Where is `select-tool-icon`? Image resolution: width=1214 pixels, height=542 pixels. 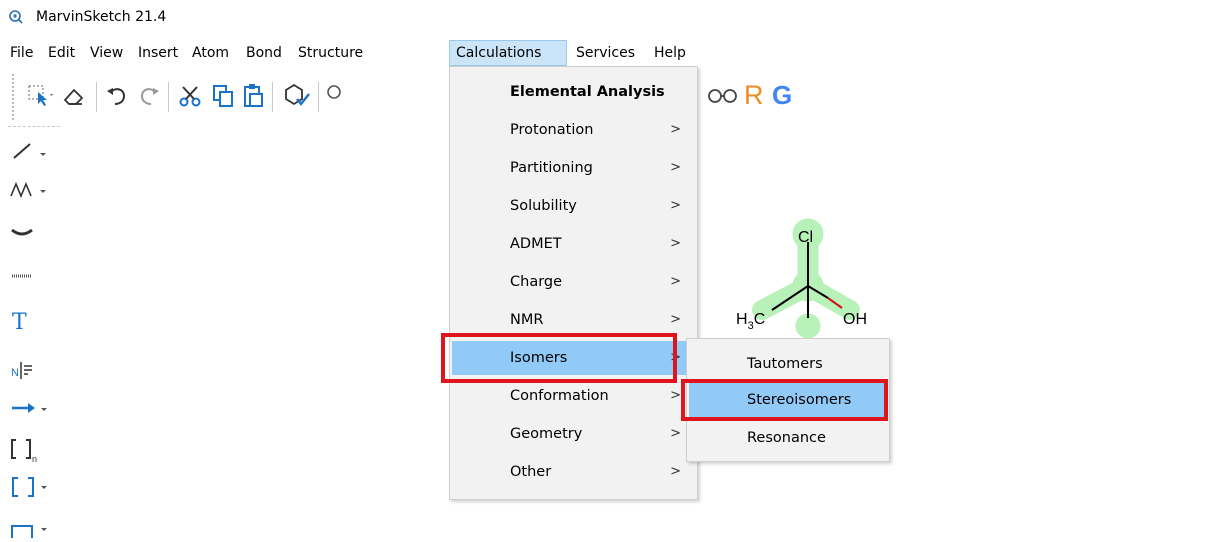 select-tool-icon is located at coordinates (41, 96).